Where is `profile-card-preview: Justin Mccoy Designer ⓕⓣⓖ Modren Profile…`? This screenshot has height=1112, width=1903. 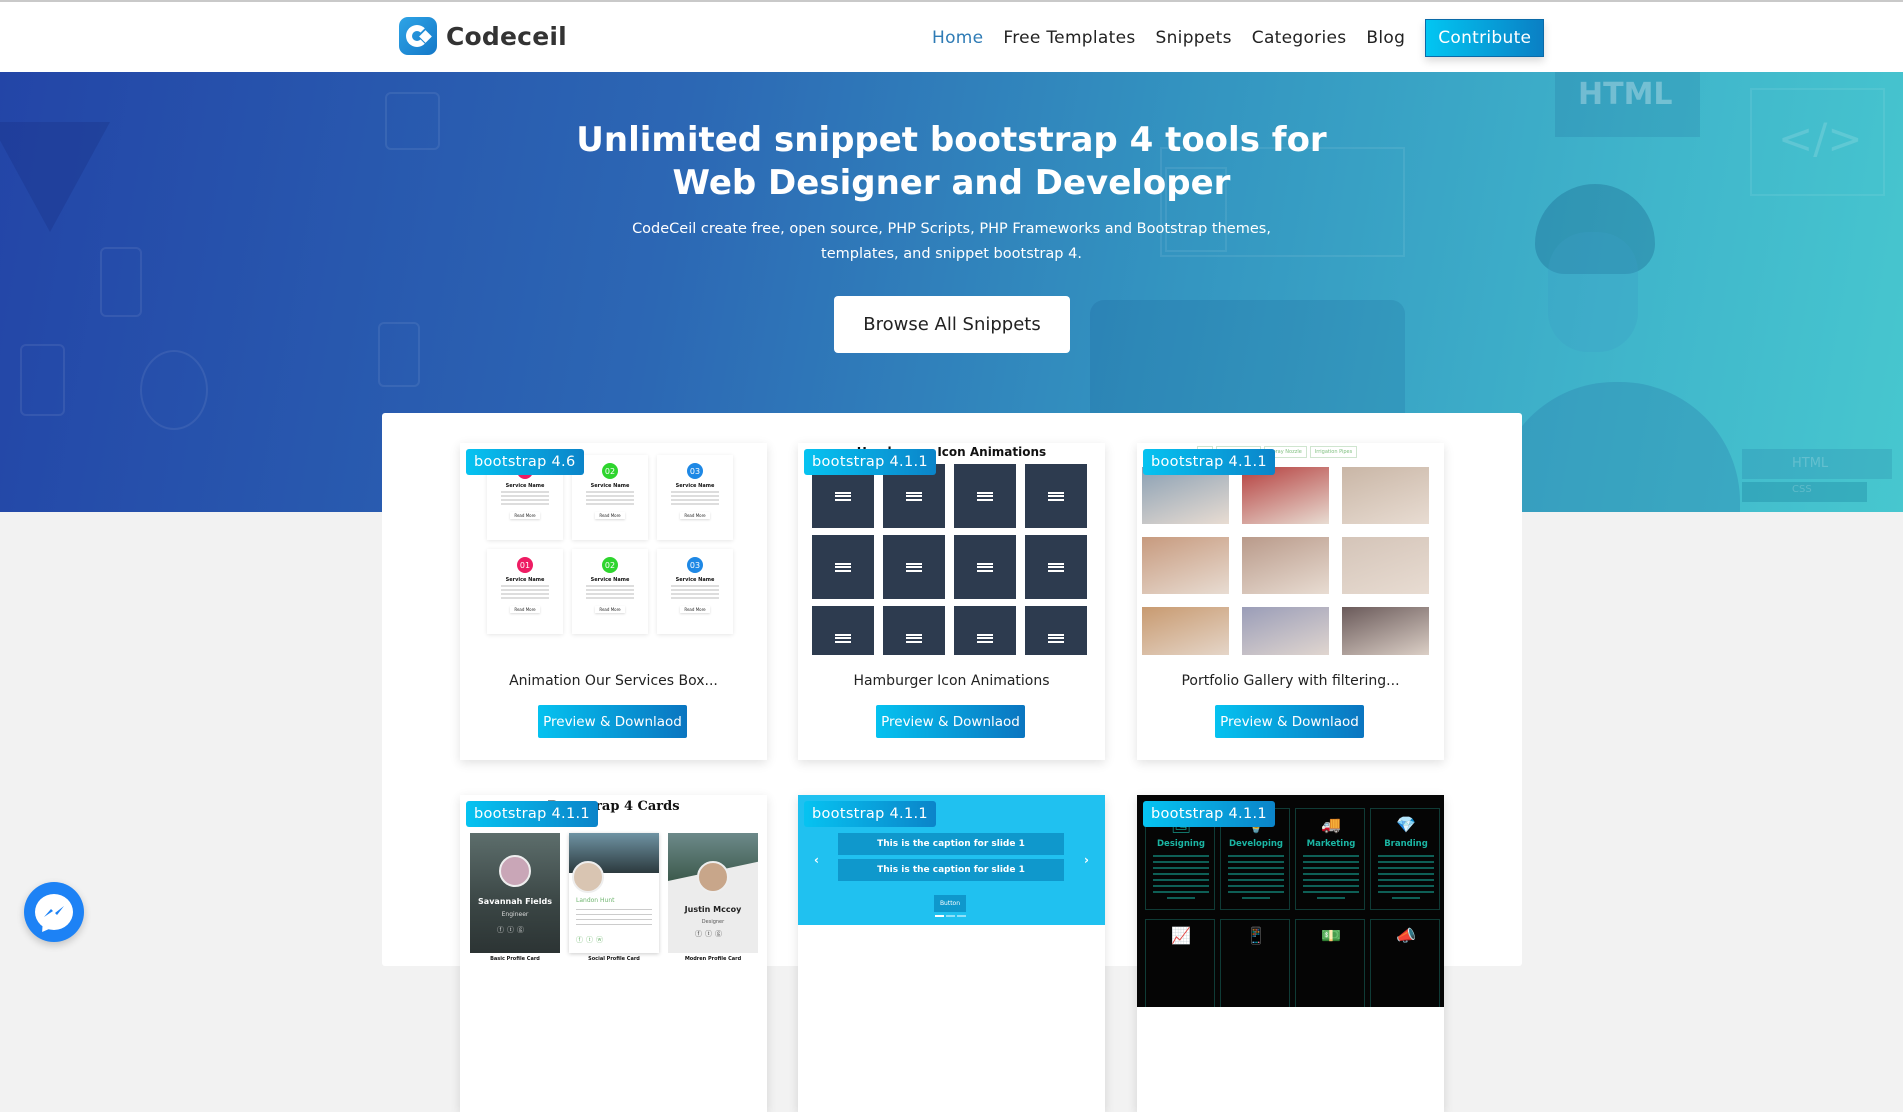
profile-card-preview: Justin Mccoy Designer ⓕⓣⓖ Modren Profile… is located at coordinates (713, 897).